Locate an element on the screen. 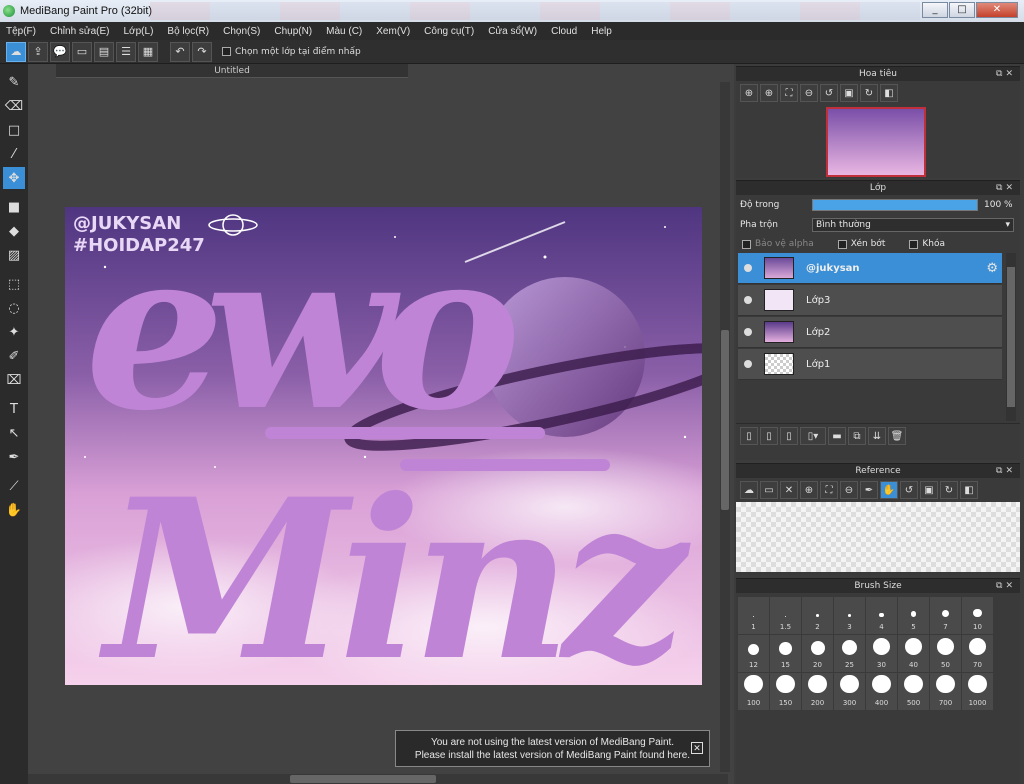 The height and width of the screenshot is (784, 1024). undo-icon: ↶ is located at coordinates (180, 51).